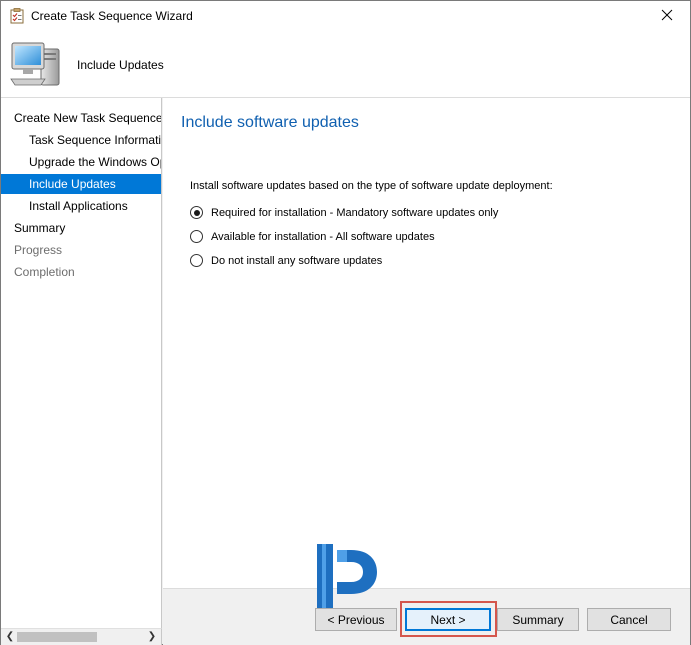 This screenshot has height=645, width=691. What do you see at coordinates (270, 122) in the screenshot?
I see `page-title: Include software updates` at bounding box center [270, 122].